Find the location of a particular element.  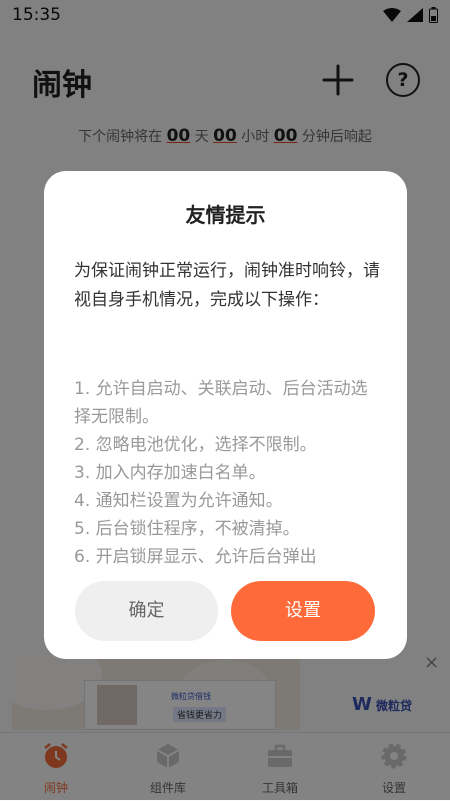

dialog-step: 4. 通知栏设置为允许通知。 is located at coordinates (178, 501).